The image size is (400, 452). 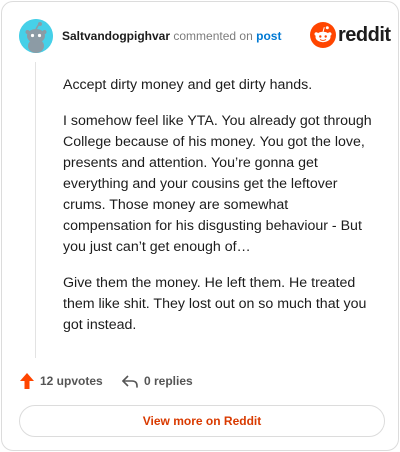 What do you see at coordinates (168, 381) in the screenshot?
I see `reply-count: 0 replies` at bounding box center [168, 381].